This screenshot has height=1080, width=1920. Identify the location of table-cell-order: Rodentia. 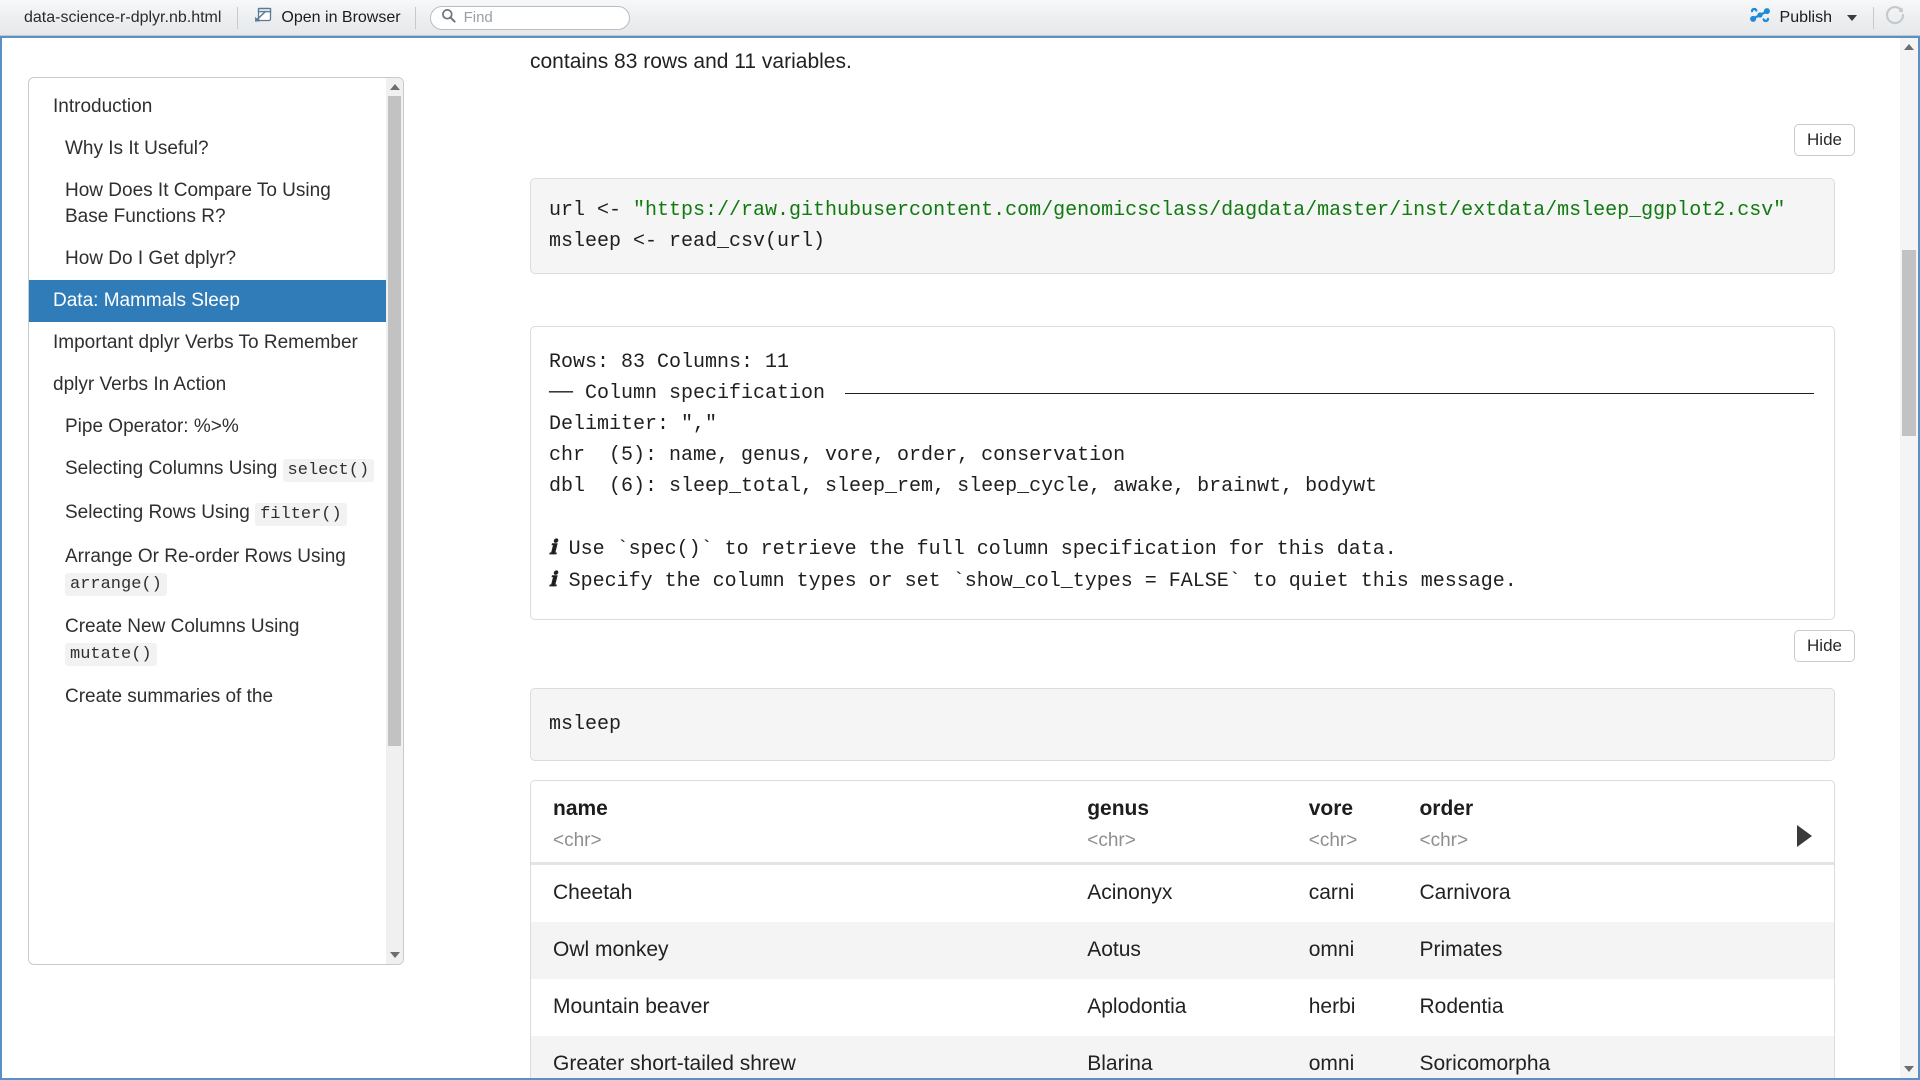
(1461, 1006).